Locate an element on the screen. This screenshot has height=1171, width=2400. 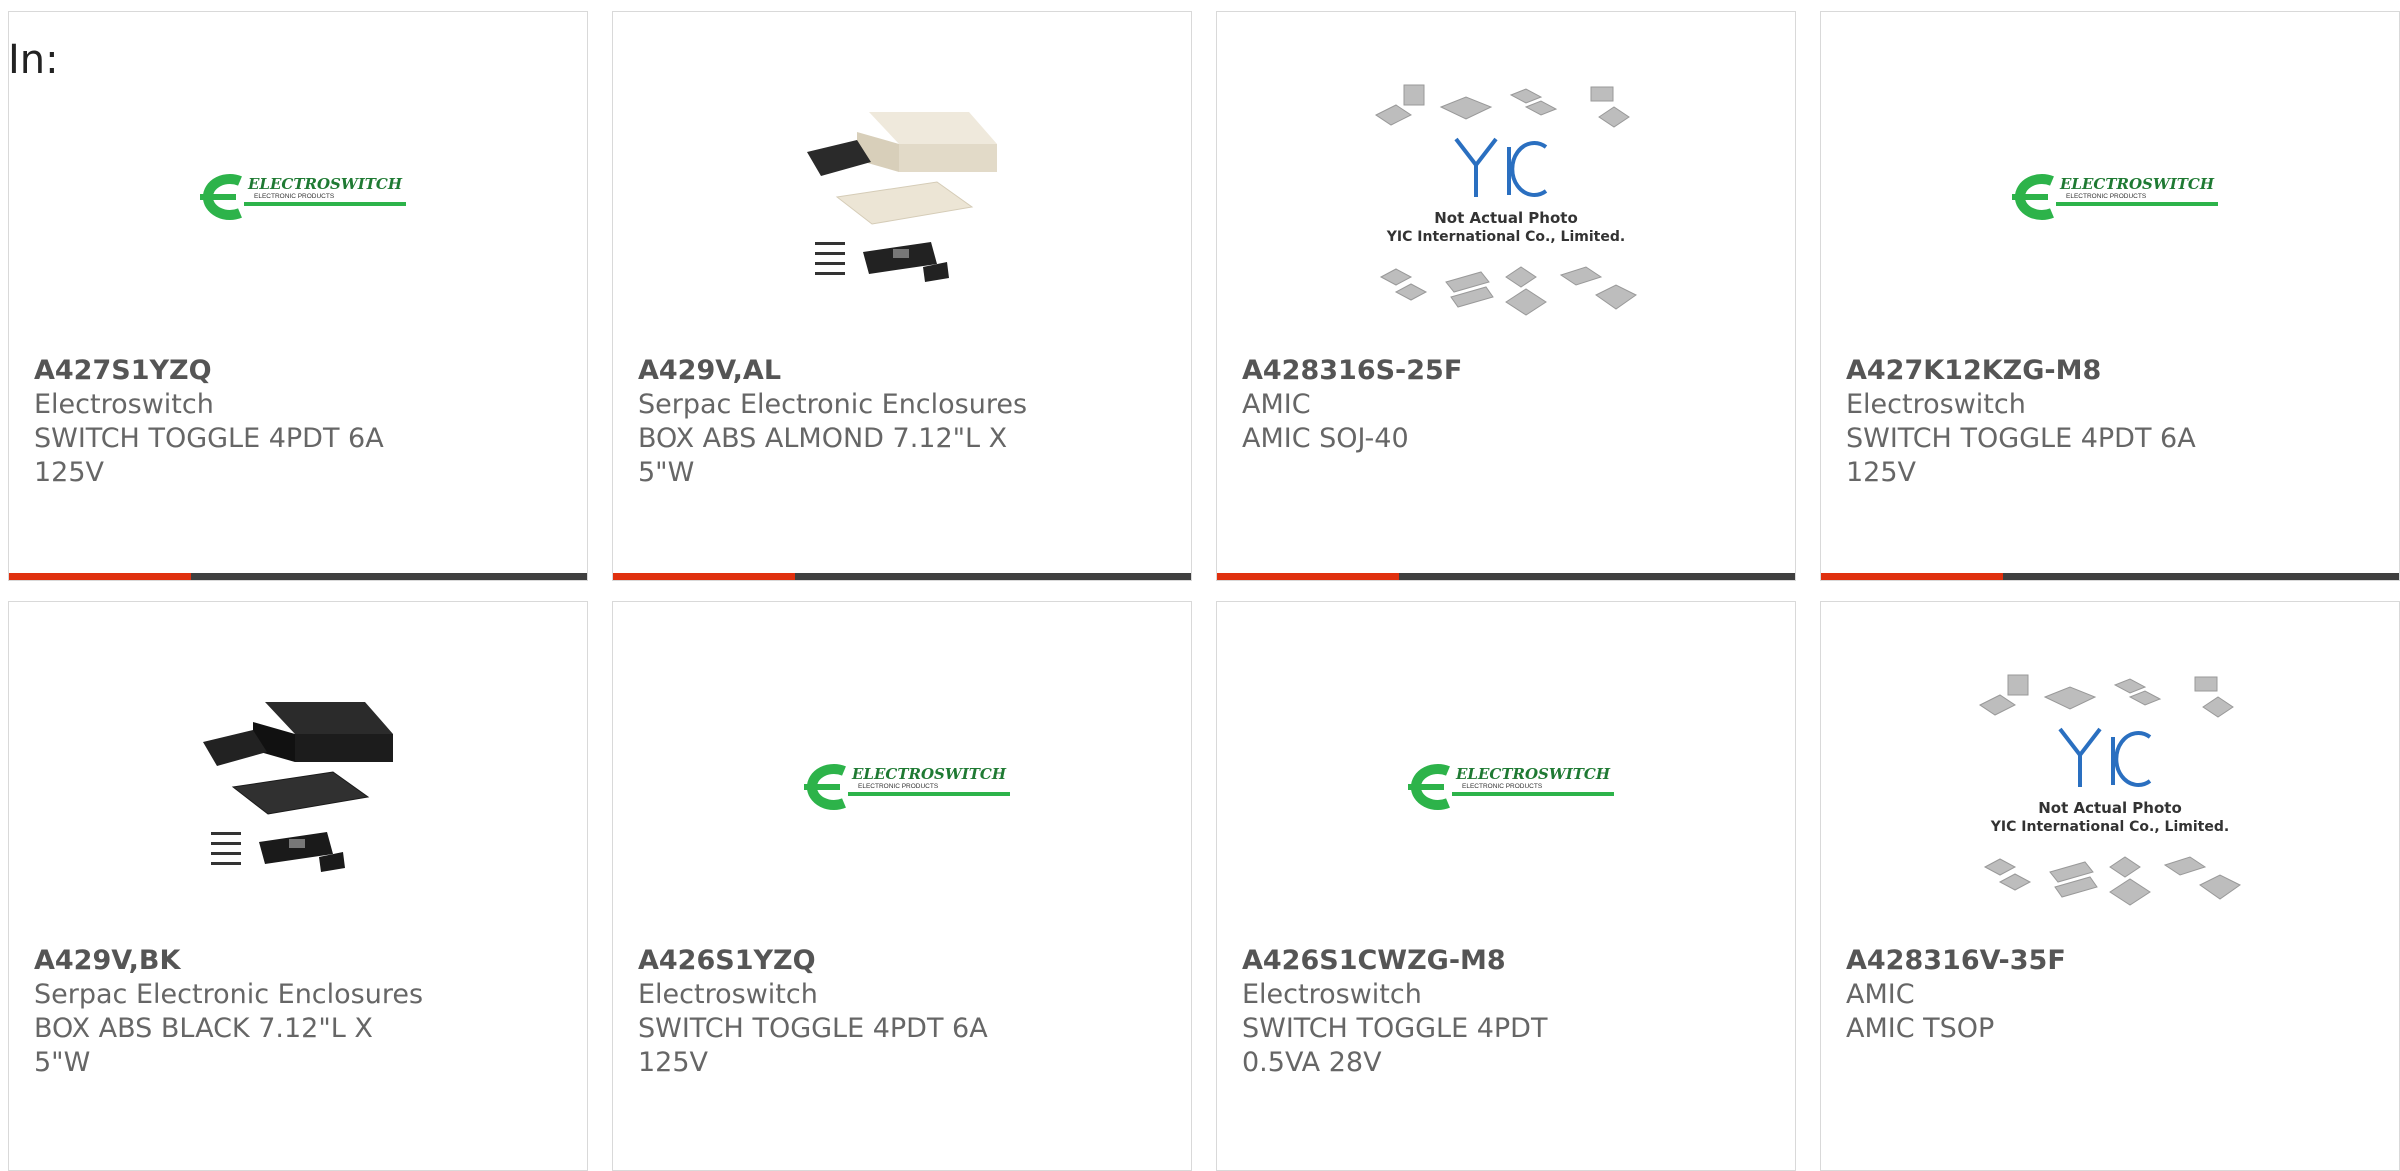
enclosure-almond-icon is located at coordinates (902, 197).